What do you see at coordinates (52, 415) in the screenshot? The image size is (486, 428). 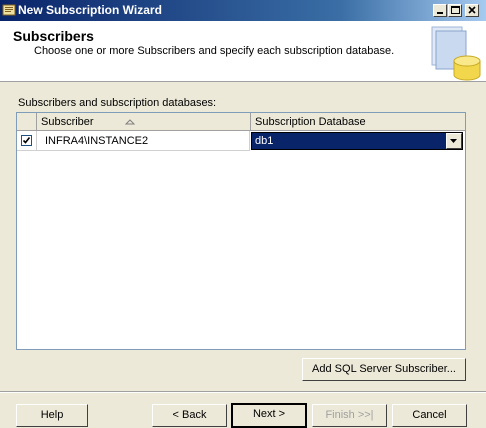 I see `help-button: Help` at bounding box center [52, 415].